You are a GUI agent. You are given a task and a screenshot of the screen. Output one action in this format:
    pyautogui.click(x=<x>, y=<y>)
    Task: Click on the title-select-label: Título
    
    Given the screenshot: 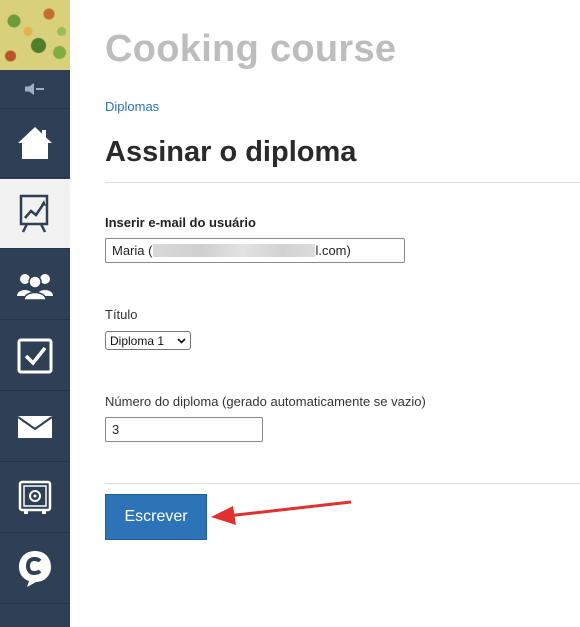 What is the action you would take?
    pyautogui.click(x=121, y=314)
    